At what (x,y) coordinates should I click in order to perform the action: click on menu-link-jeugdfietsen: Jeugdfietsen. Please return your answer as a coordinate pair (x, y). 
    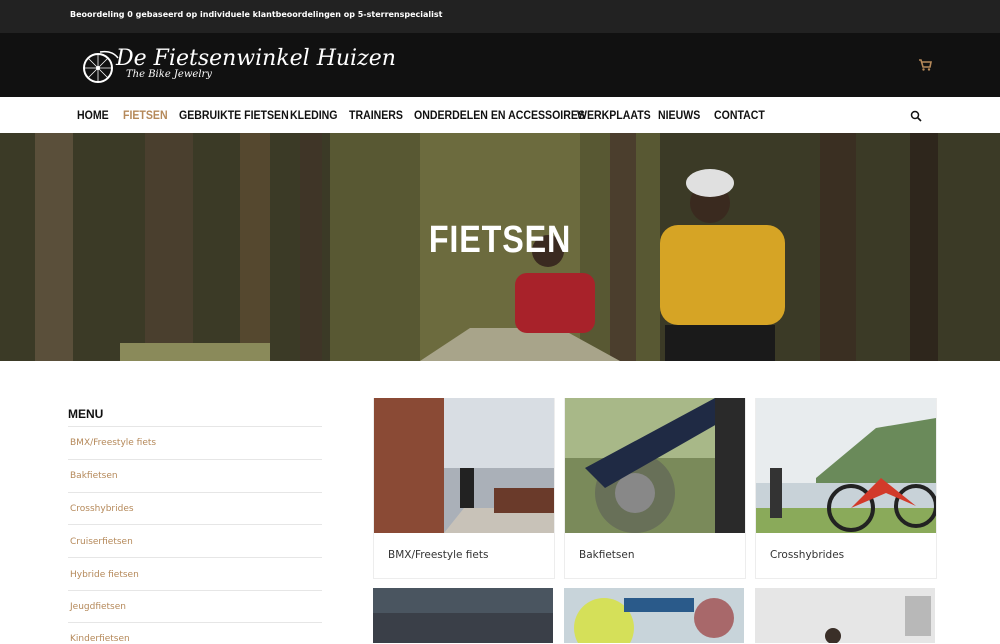
    Looking at the image, I should click on (98, 607).